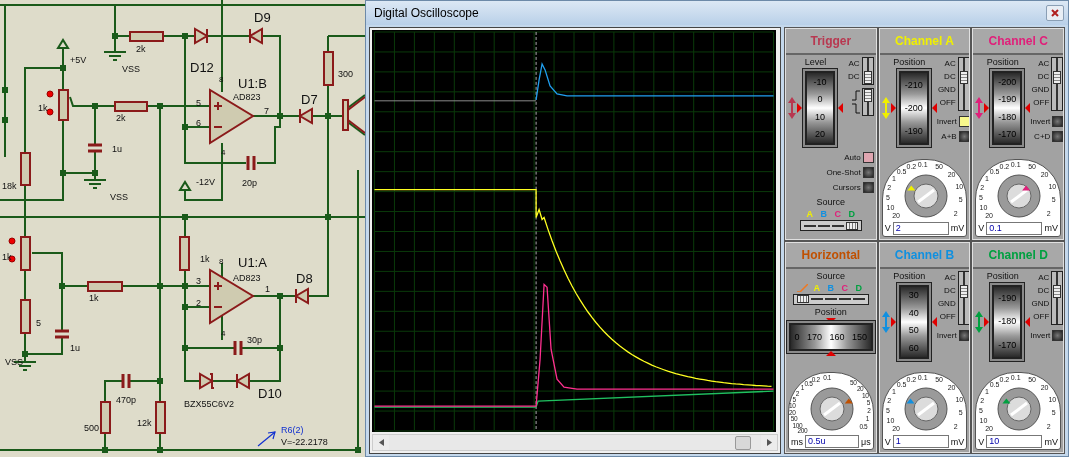  I want to click on position-drum: 0 170 160 150, so click(830, 336).